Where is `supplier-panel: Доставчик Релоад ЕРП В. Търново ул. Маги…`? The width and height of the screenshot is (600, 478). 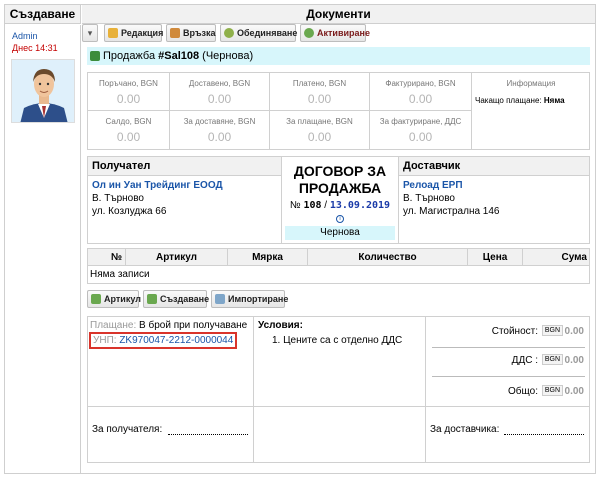
supplier-panel: Доставчик Релоад ЕРП В. Търново ул. Маги… is located at coordinates (494, 200).